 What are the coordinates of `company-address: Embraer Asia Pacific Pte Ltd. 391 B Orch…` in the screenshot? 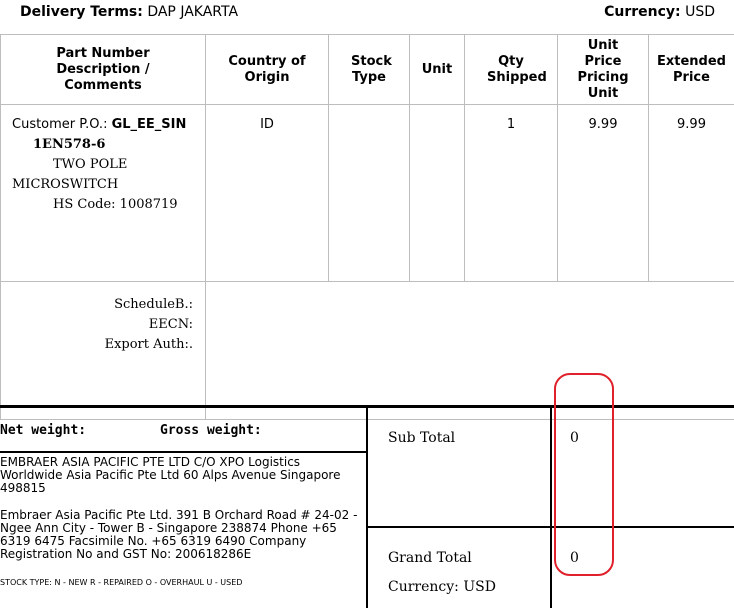 It's located at (179, 535).